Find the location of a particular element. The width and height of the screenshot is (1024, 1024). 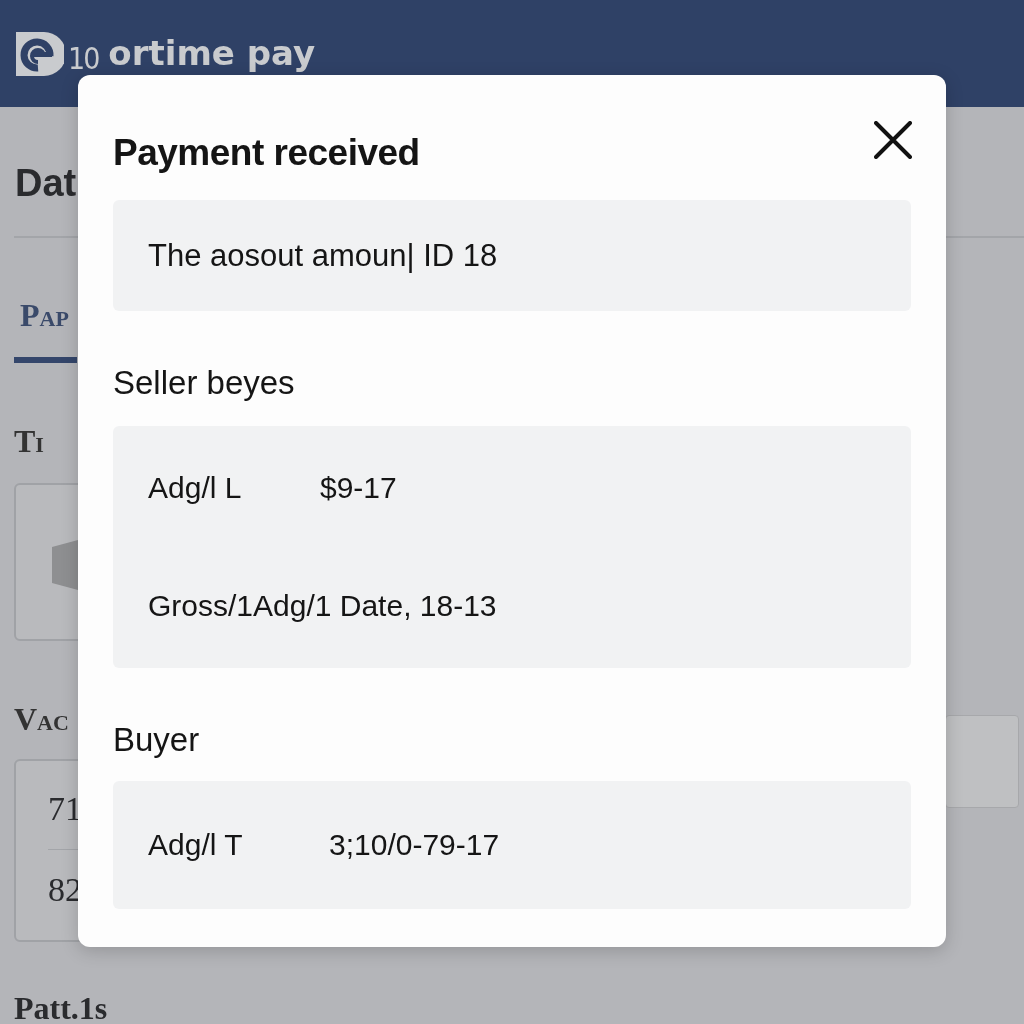

field-label: Adg/l L is located at coordinates (195, 488).